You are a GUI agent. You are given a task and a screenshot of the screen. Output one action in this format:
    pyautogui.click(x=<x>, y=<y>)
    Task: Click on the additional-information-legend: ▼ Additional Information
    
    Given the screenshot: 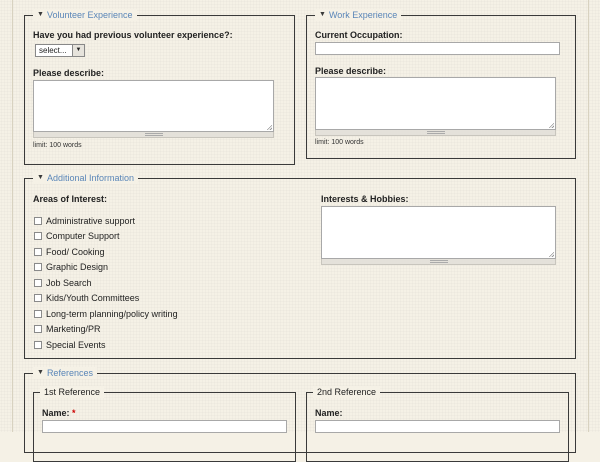 What is the action you would take?
    pyautogui.click(x=85, y=178)
    